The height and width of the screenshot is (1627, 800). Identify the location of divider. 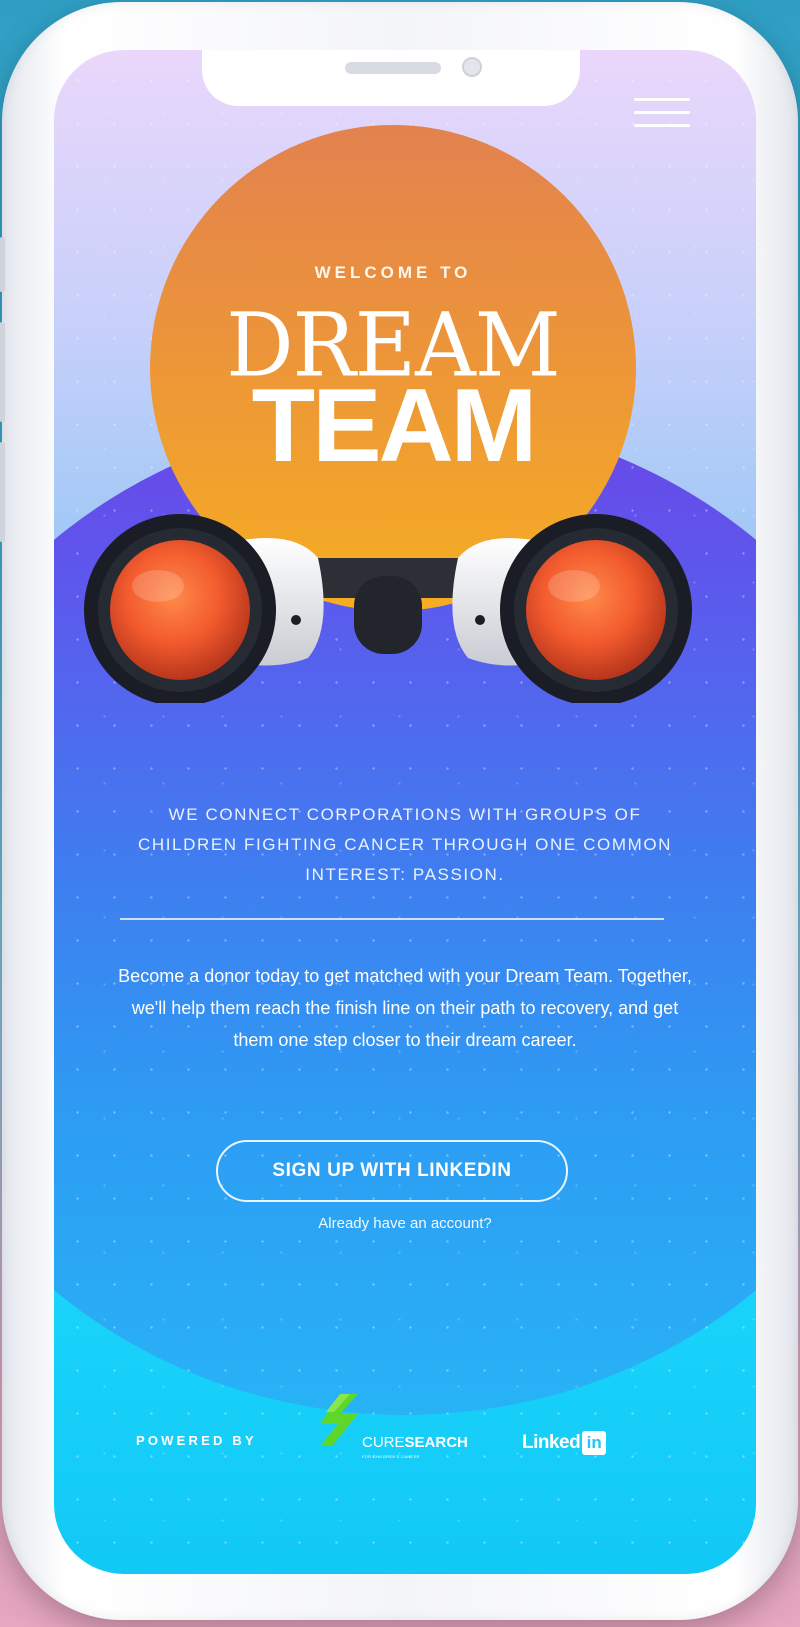
(392, 919).